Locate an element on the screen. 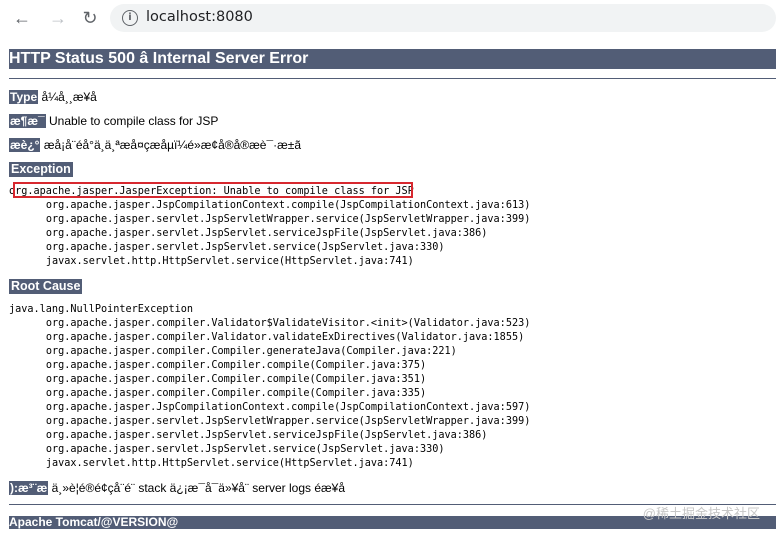  reload-icon: ↻ is located at coordinates (90, 18).